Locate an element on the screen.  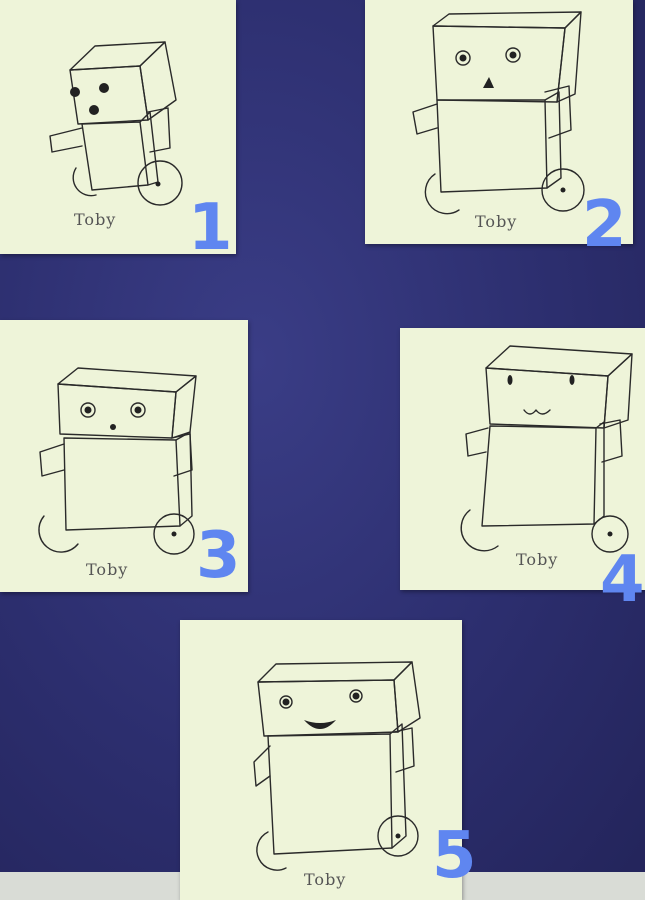
sticky-note-5: Toby is located at coordinates (321, 760).